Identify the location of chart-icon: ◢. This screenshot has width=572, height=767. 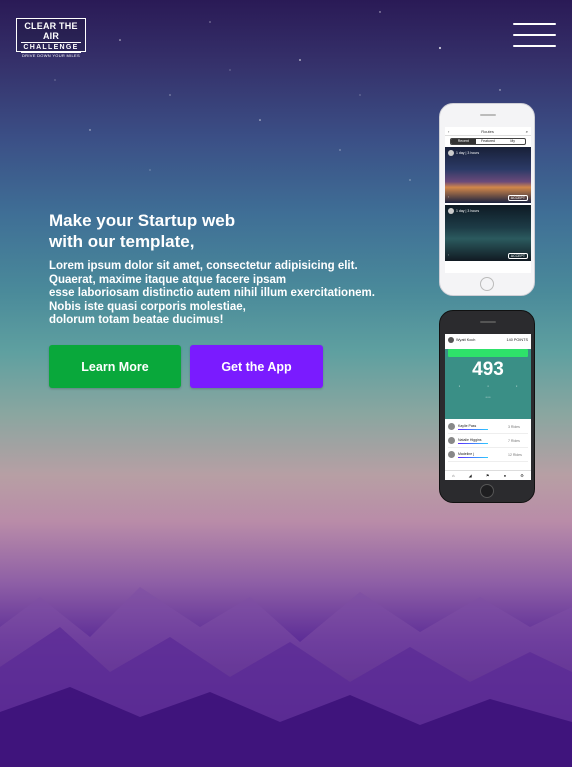
(470, 475).